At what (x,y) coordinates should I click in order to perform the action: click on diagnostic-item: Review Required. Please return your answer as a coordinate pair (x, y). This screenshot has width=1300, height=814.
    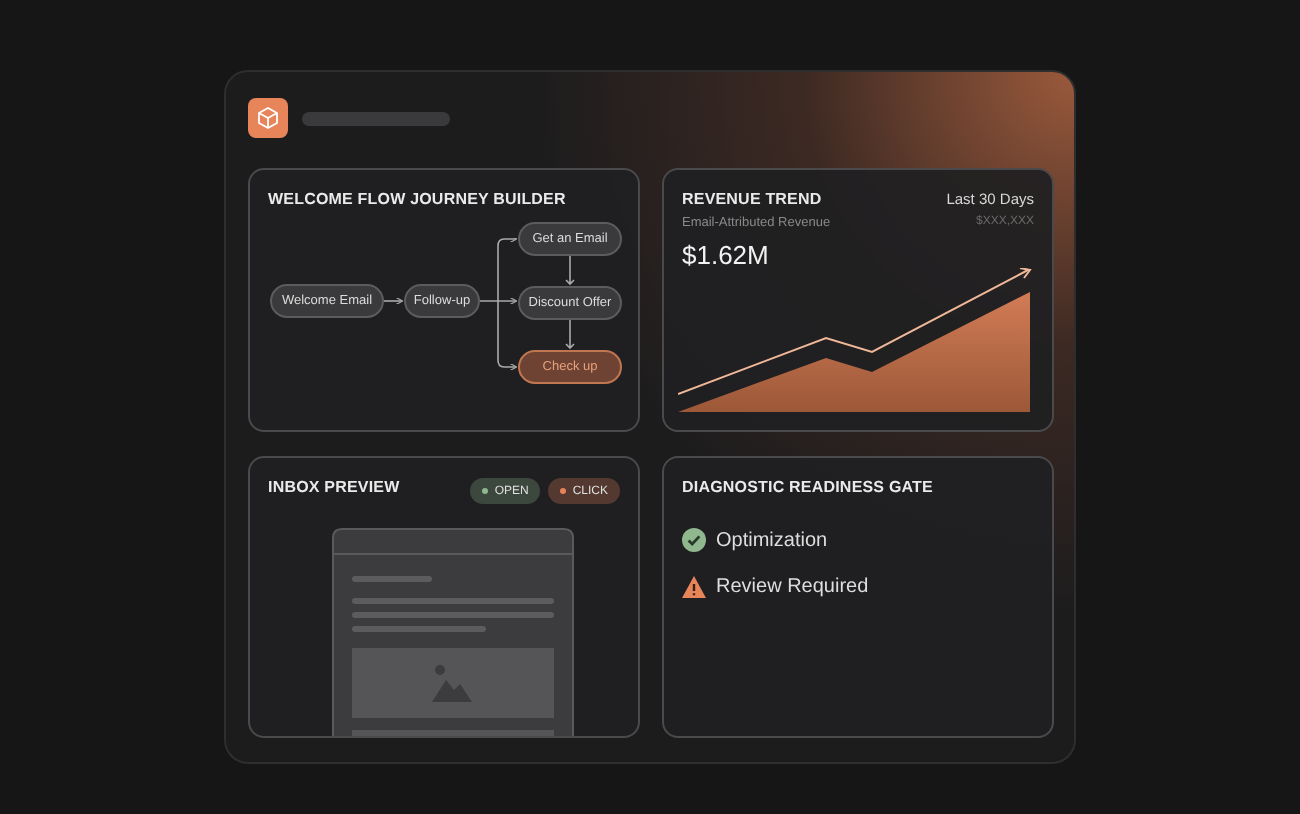
    Looking at the image, I should click on (792, 587).